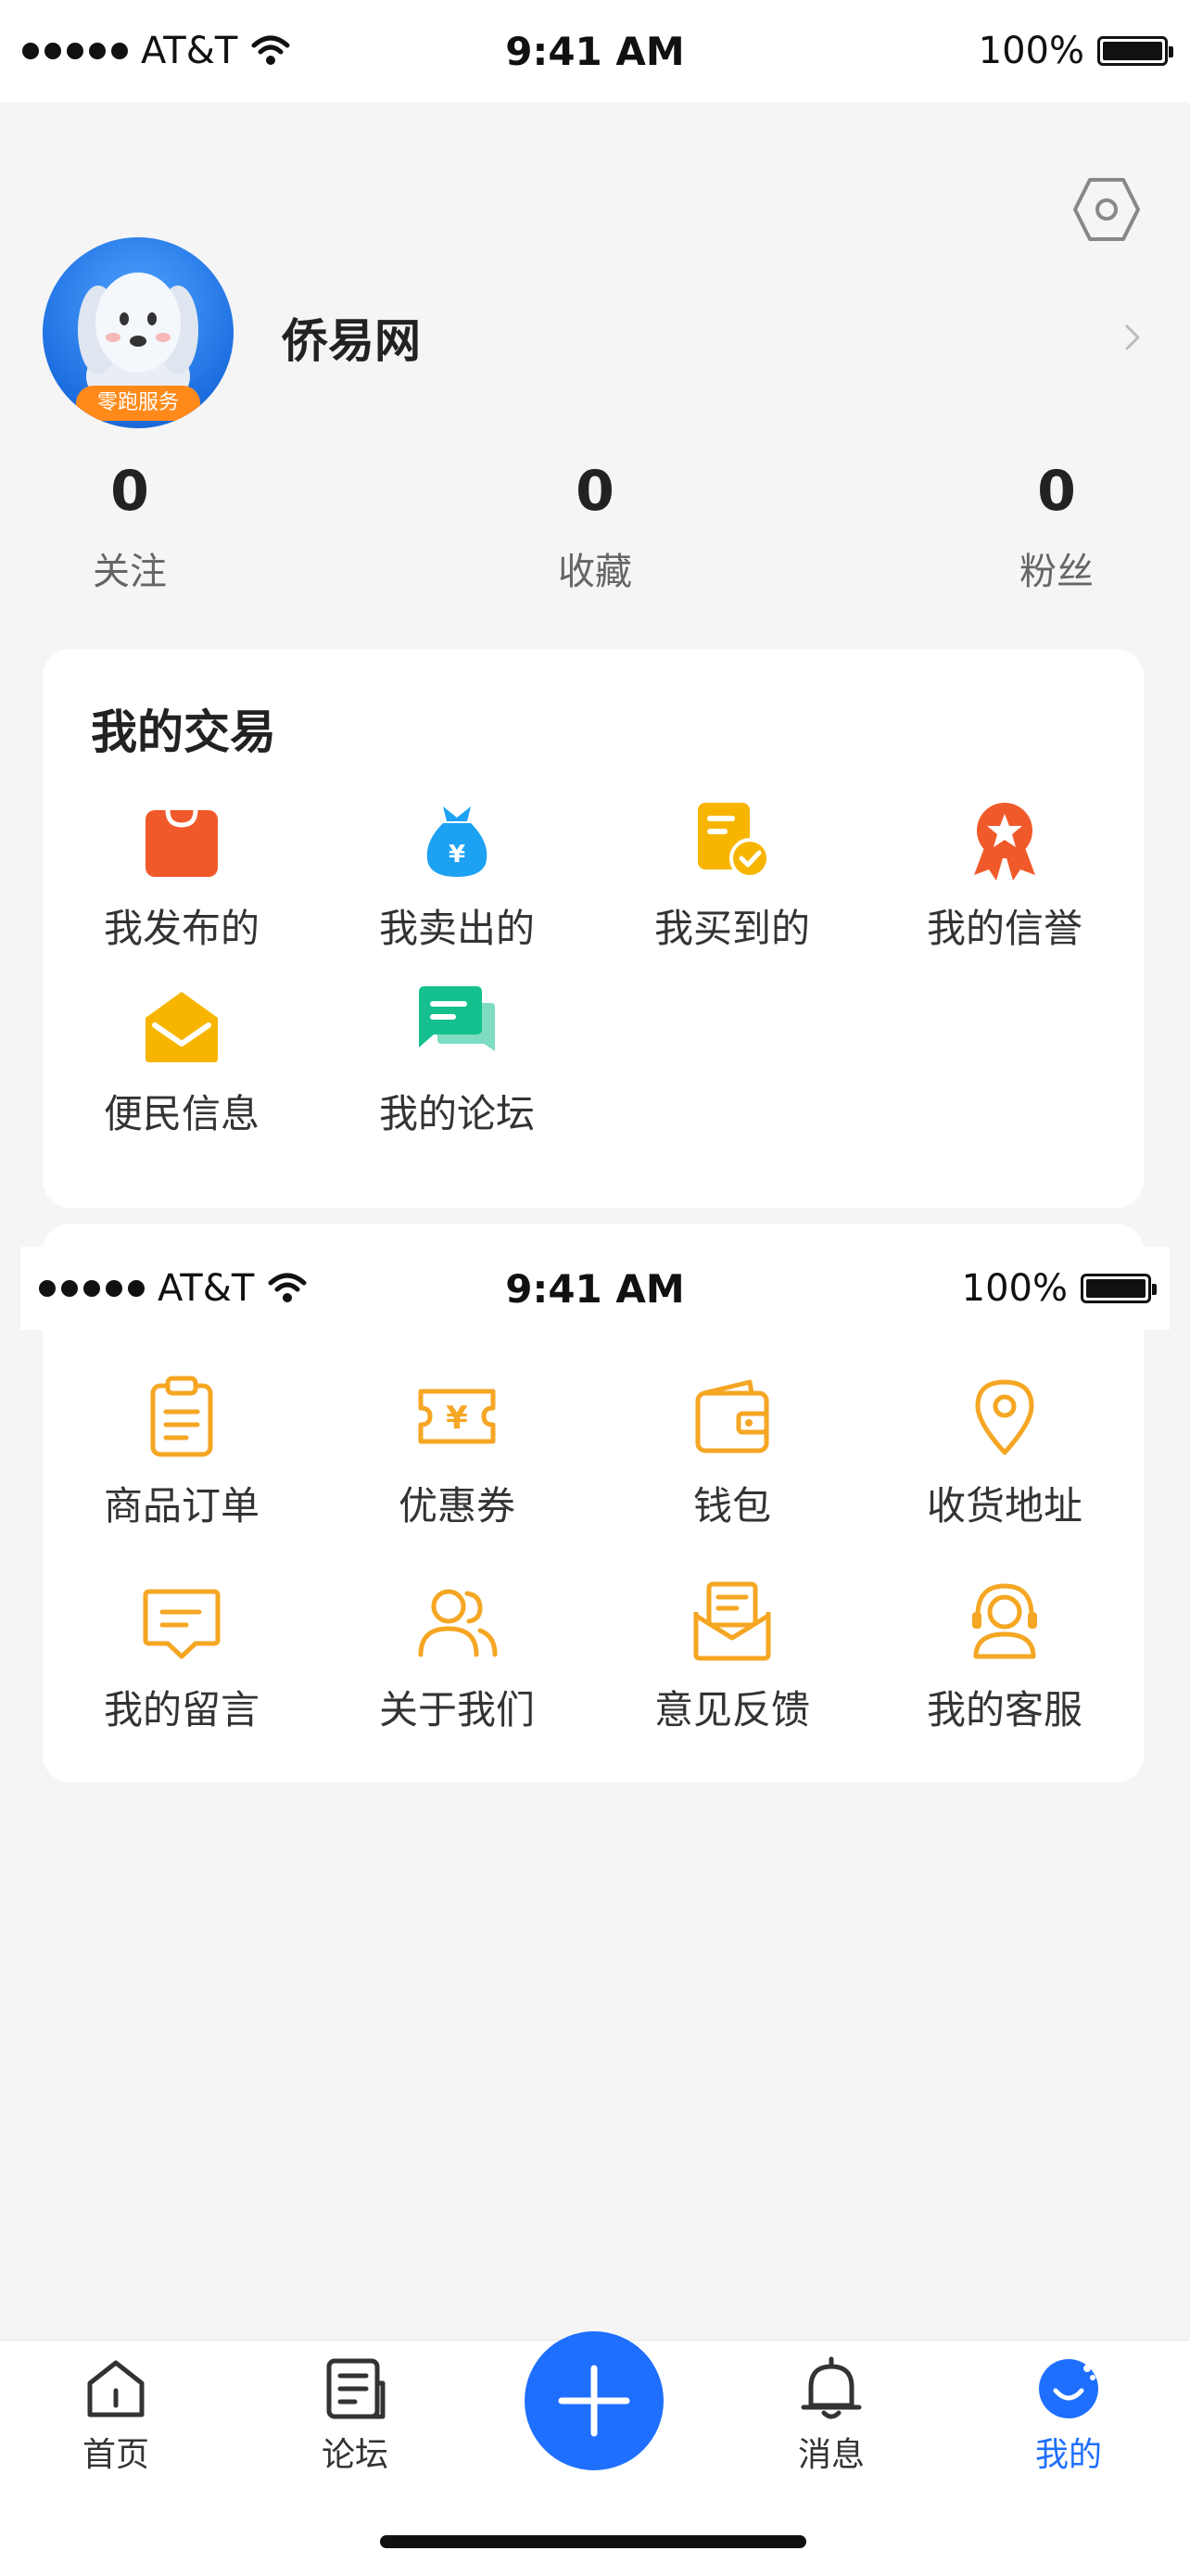 The width and height of the screenshot is (1190, 2576). What do you see at coordinates (732, 1416) in the screenshot?
I see `wallet-icon` at bounding box center [732, 1416].